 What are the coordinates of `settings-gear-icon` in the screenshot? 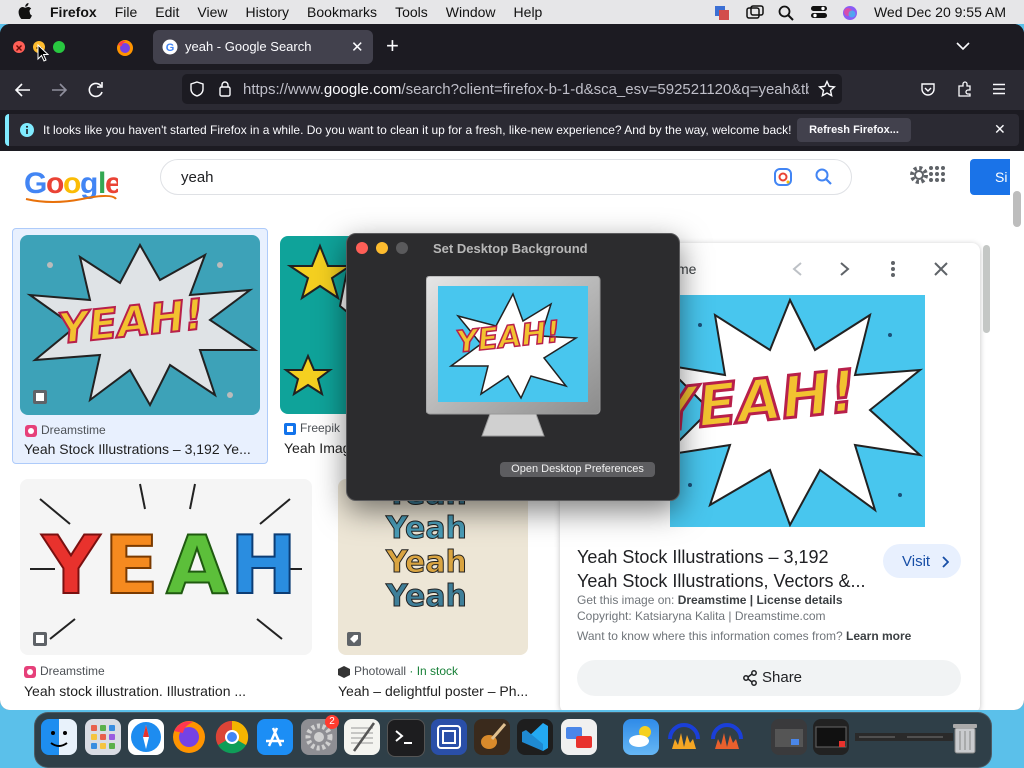 It's located at (919, 177).